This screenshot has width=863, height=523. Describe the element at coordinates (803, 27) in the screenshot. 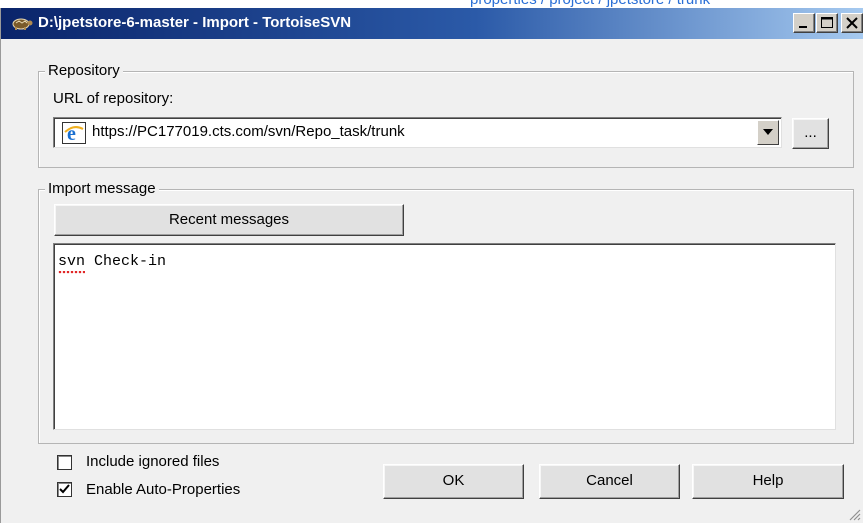

I see `minimize-icon` at that location.